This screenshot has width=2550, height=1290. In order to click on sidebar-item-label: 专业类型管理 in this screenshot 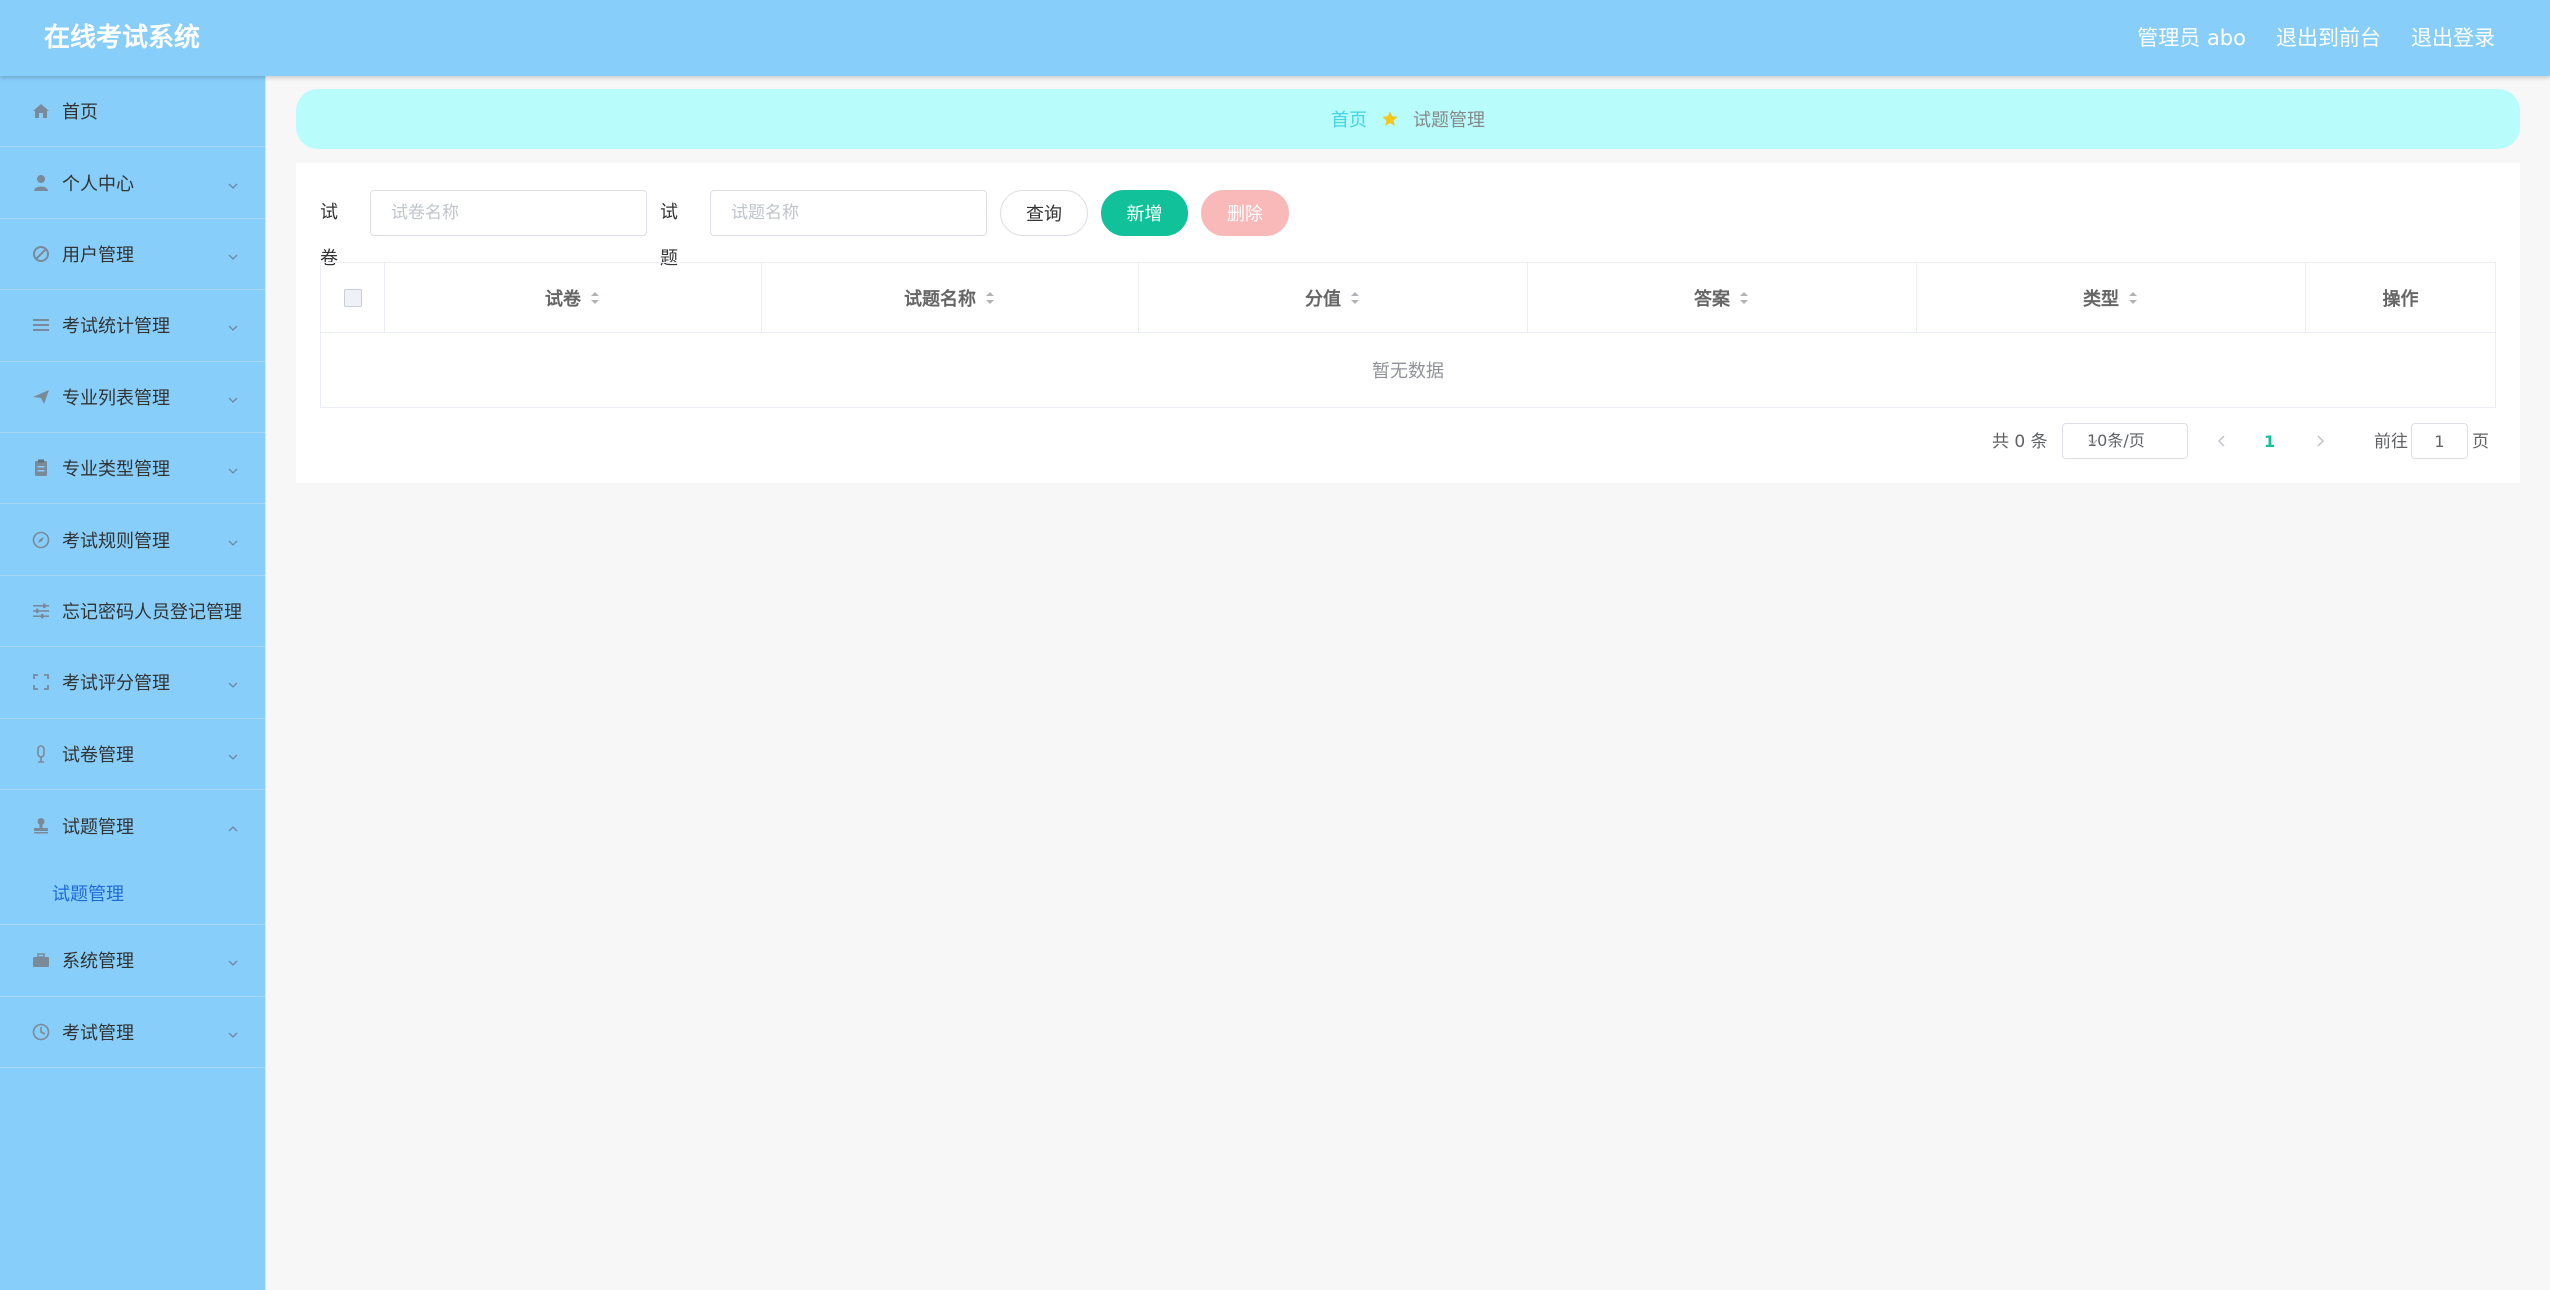, I will do `click(116, 470)`.